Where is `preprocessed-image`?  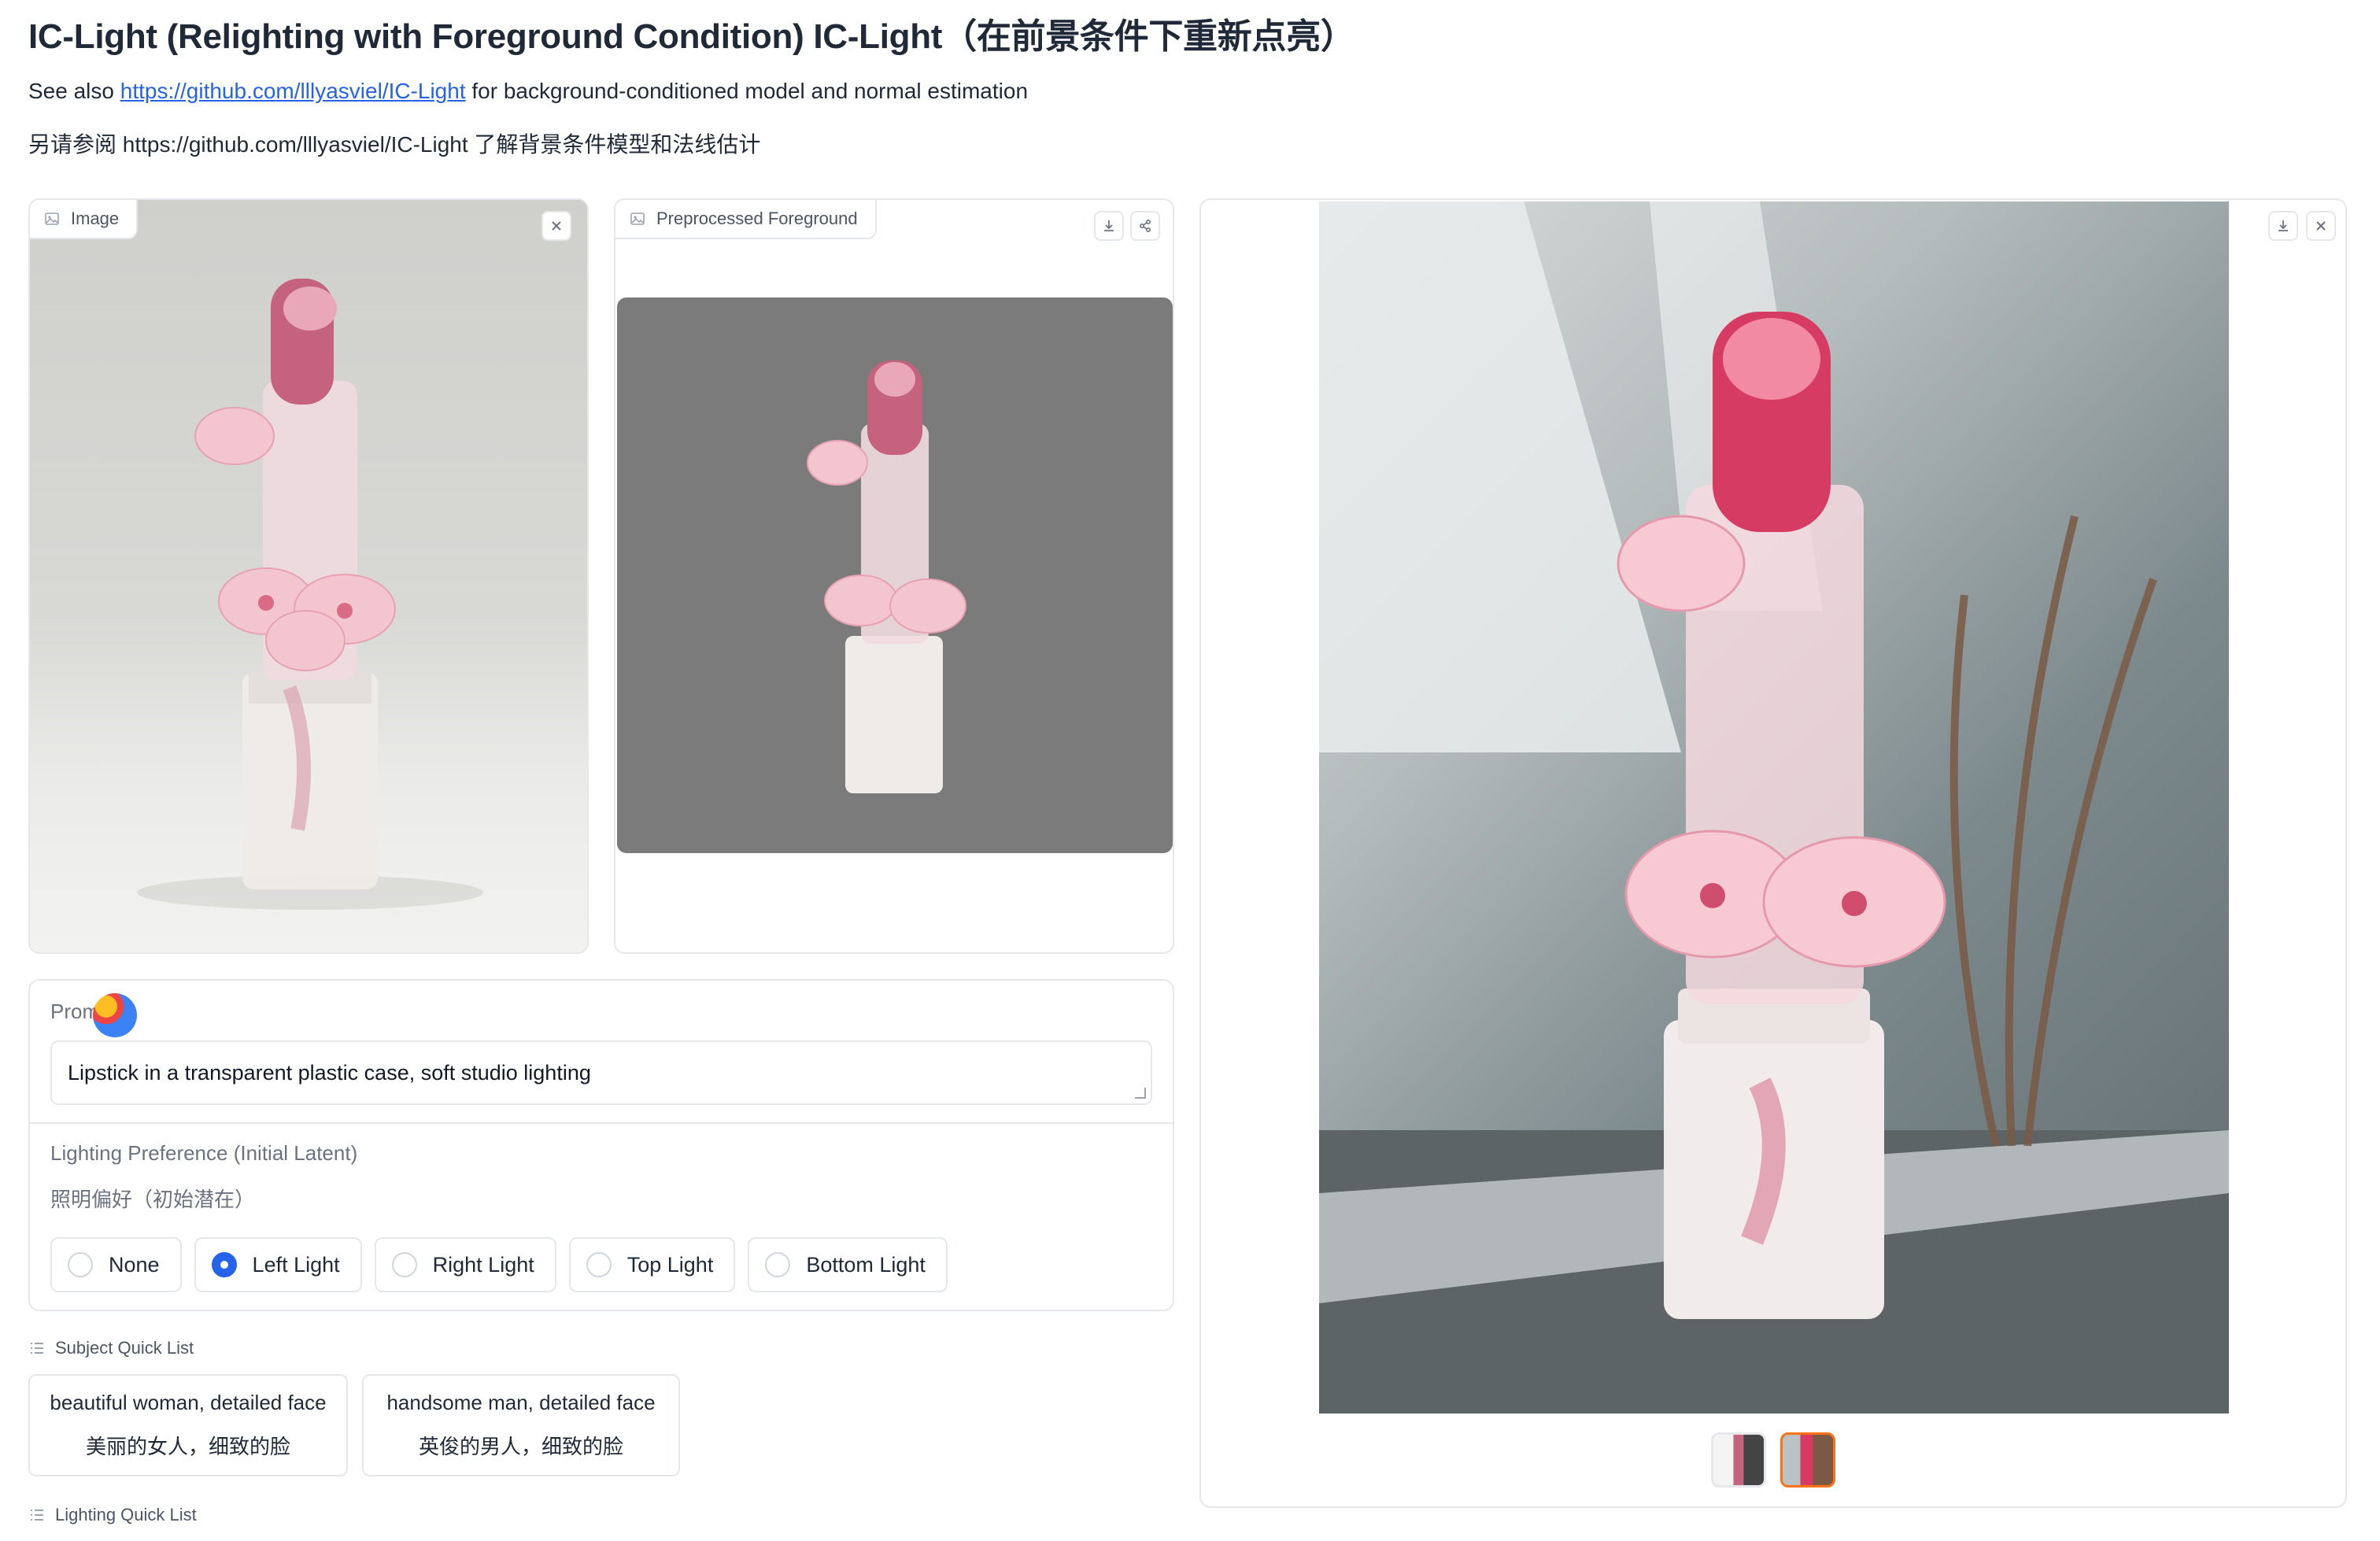 preprocessed-image is located at coordinates (895, 575).